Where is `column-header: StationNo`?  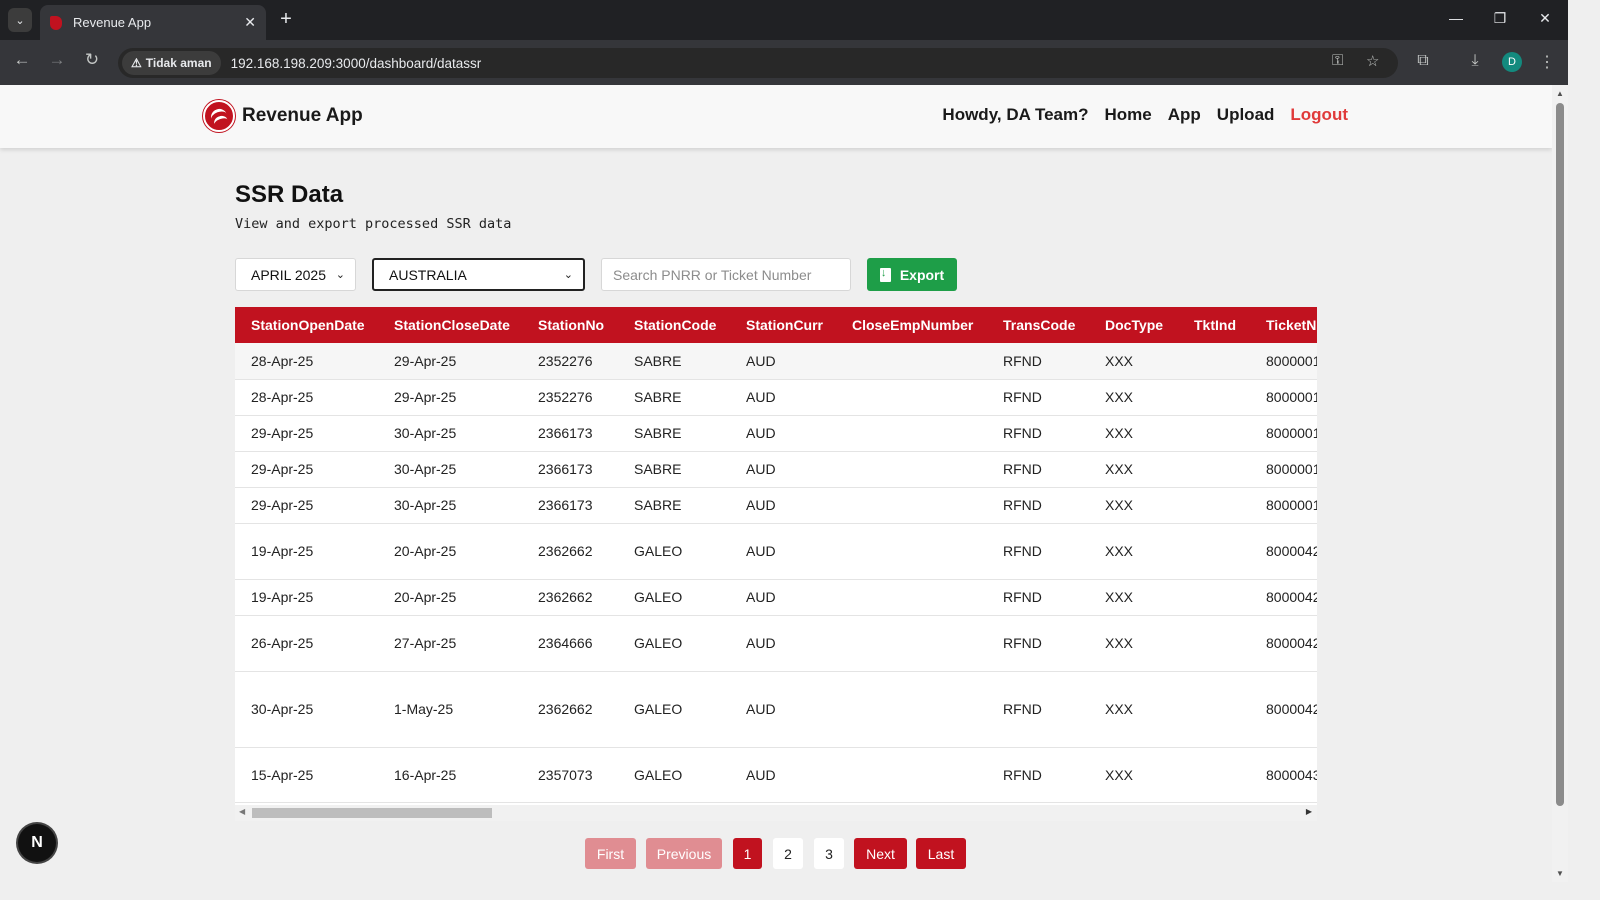
column-header: StationNo is located at coordinates (570, 325).